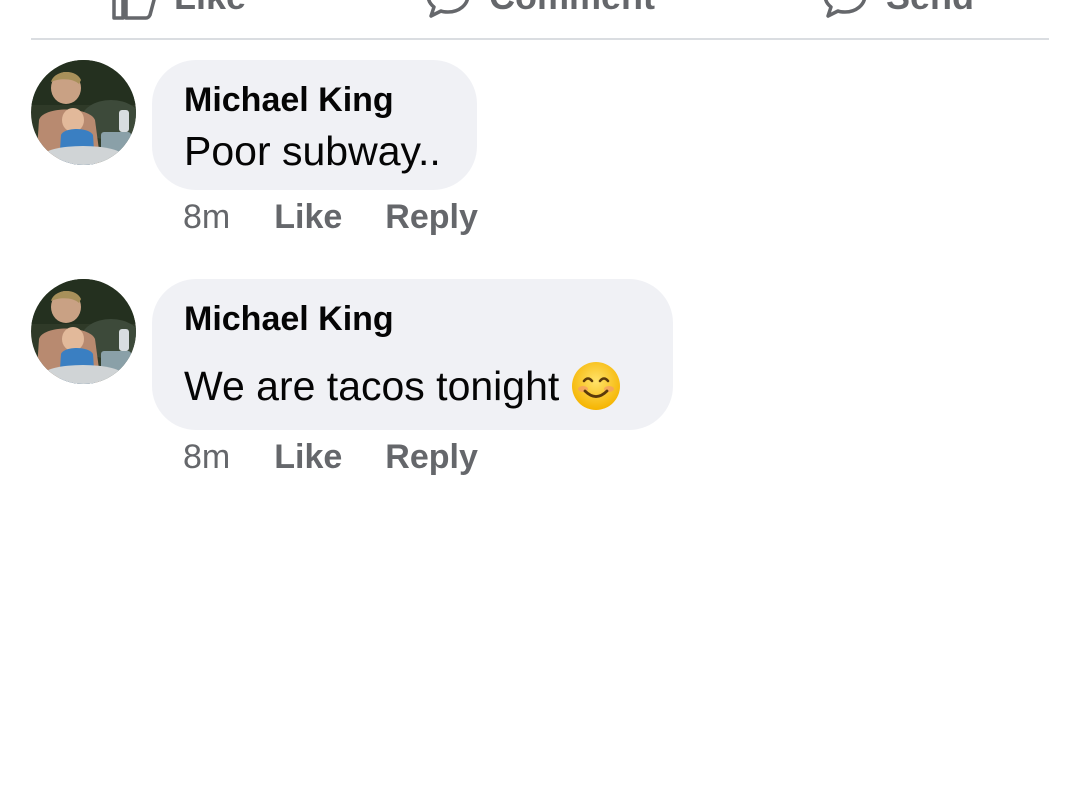 The width and height of the screenshot is (1080, 808). Describe the element at coordinates (596, 386) in the screenshot. I see `smiling-face-icon` at that location.